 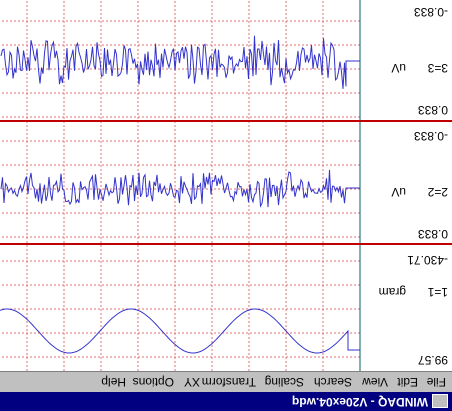 I want to click on menu-view: View, so click(x=375, y=382).